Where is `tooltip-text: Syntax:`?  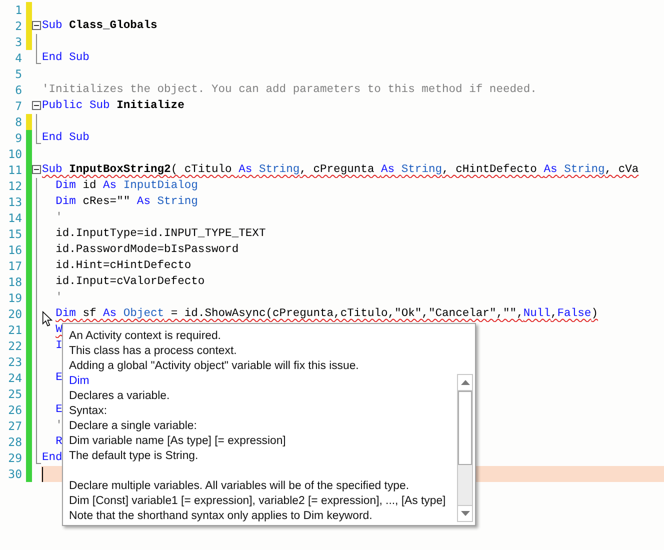
tooltip-text: Syntax: is located at coordinates (88, 411).